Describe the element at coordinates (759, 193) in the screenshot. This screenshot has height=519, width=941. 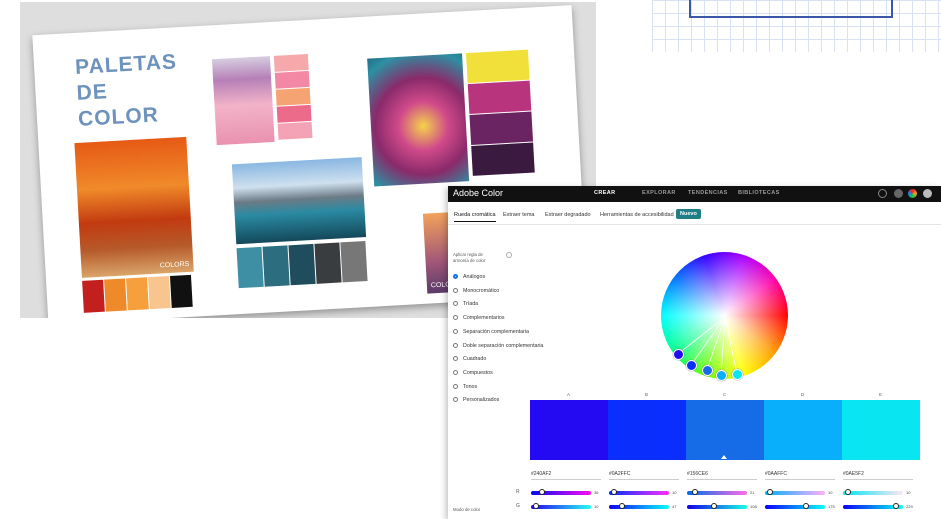
I see `nav-bibliotecas: BIBLIOTECAS` at that location.